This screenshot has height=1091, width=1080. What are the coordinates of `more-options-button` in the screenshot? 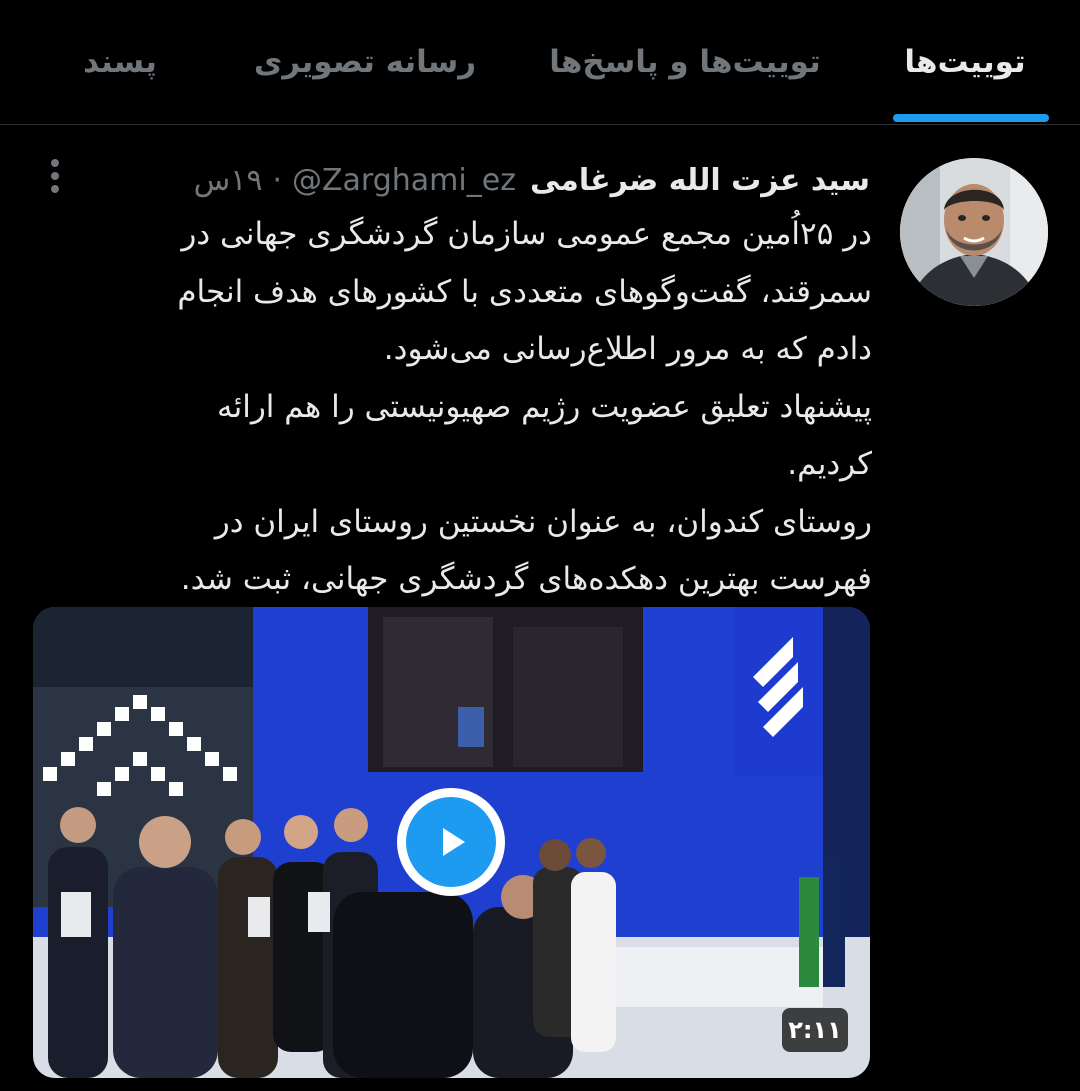 It's located at (55, 176).